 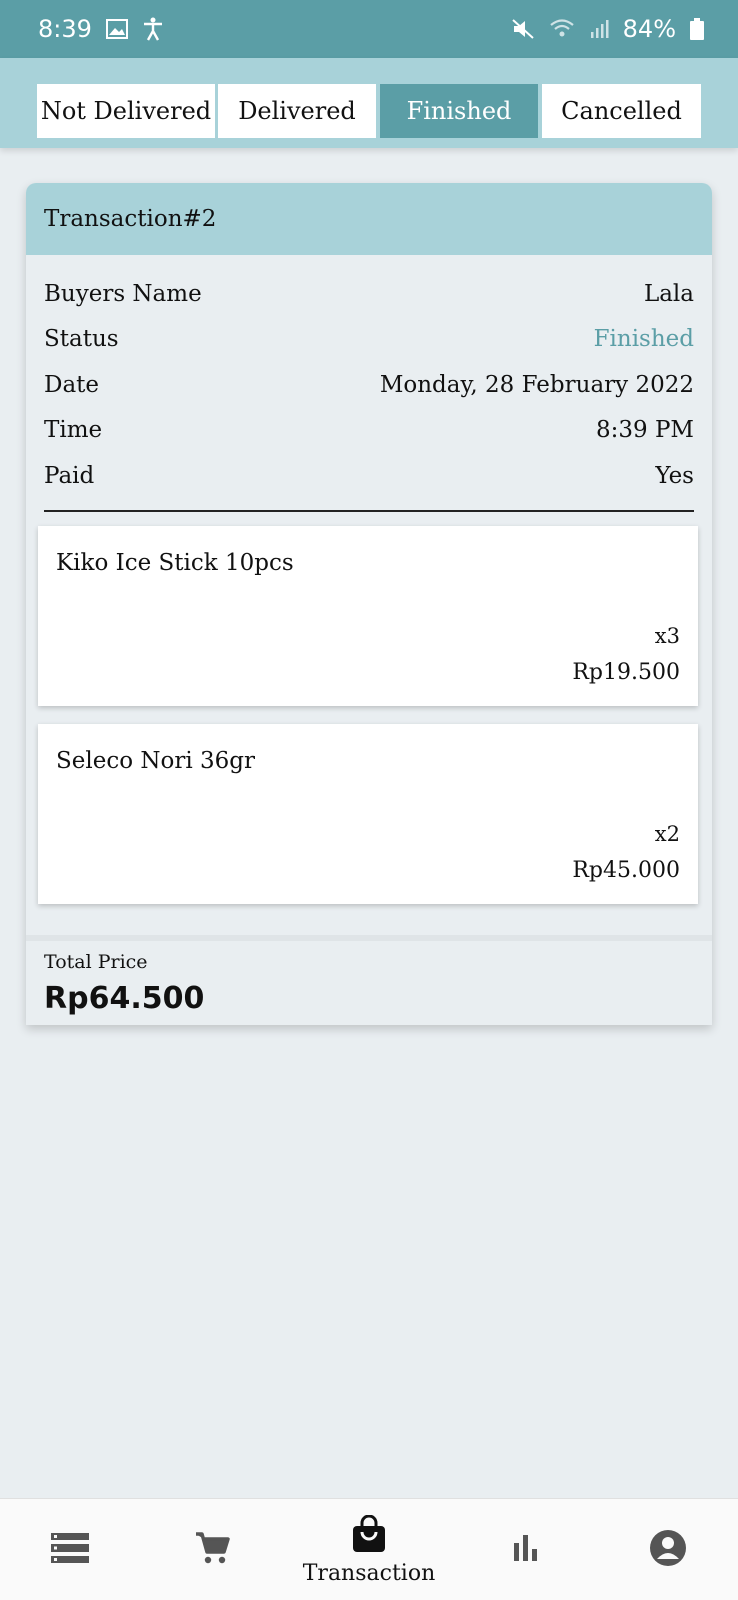 What do you see at coordinates (697, 29) in the screenshot?
I see `battery-icon` at bounding box center [697, 29].